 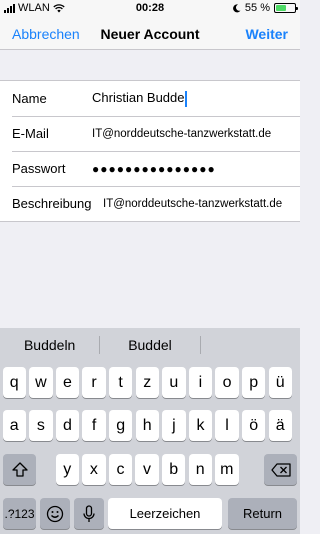 I want to click on key-j: j, so click(x=174, y=425).